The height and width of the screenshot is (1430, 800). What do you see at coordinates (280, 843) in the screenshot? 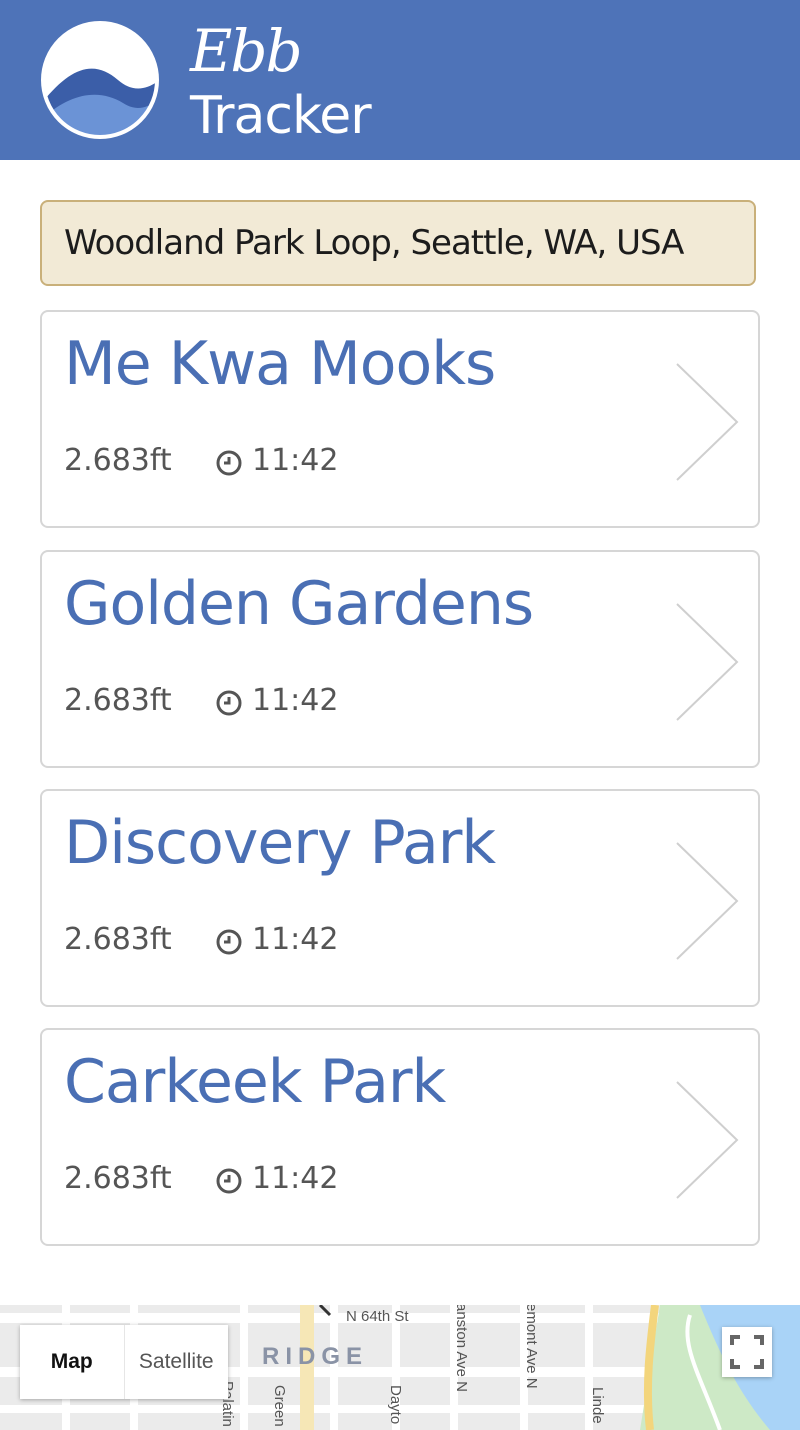
I see `beach-name: Discovery Park` at bounding box center [280, 843].